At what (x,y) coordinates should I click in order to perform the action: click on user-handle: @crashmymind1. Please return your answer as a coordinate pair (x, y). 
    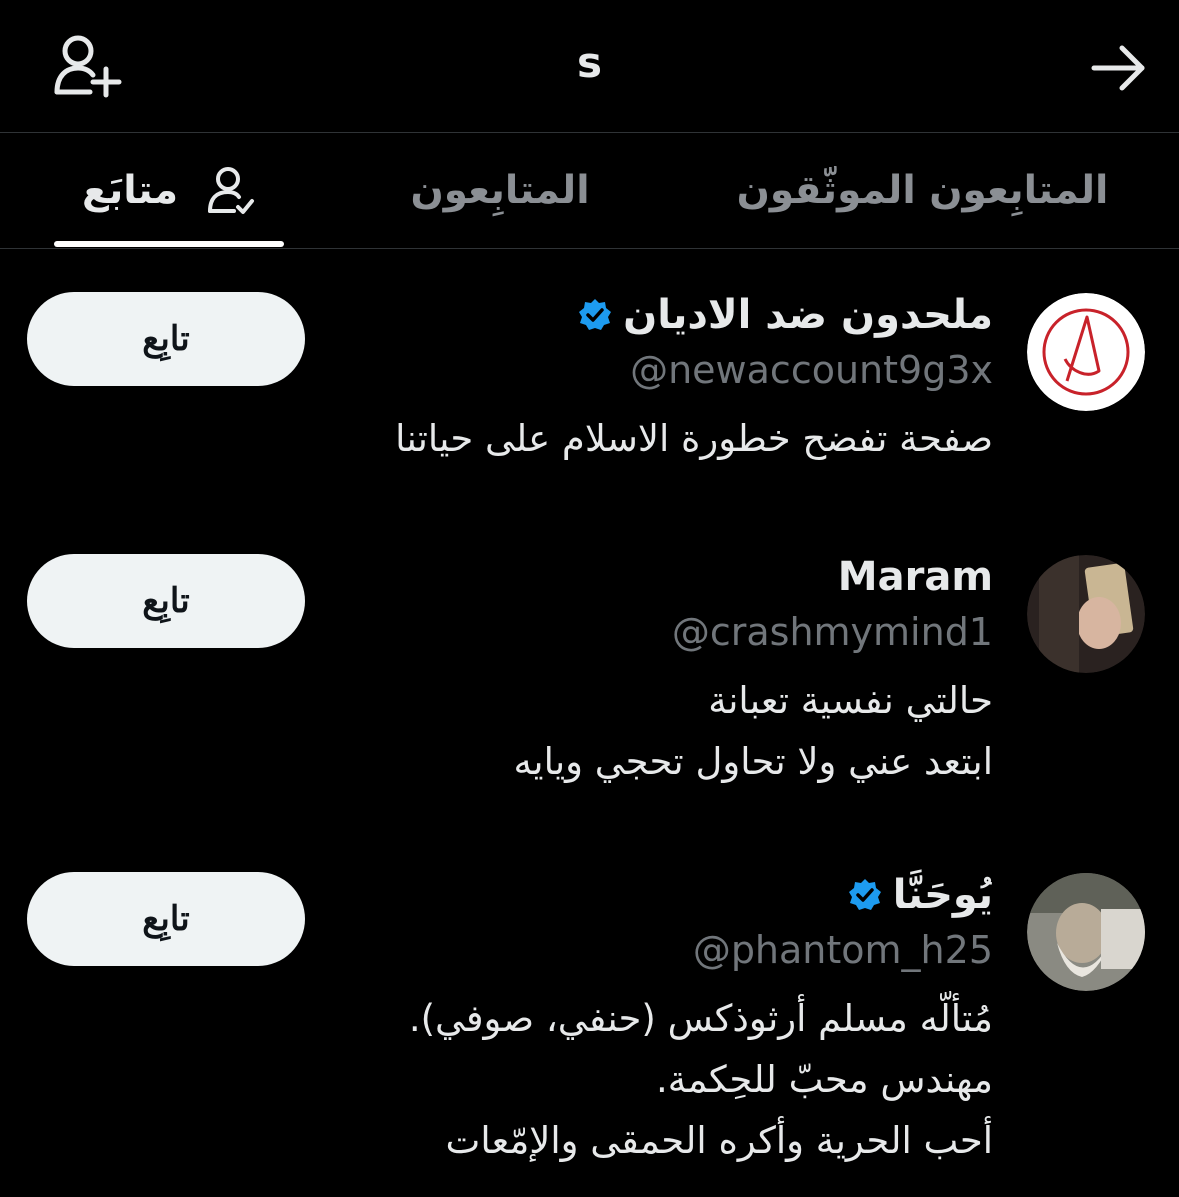
    Looking at the image, I should click on (832, 632).